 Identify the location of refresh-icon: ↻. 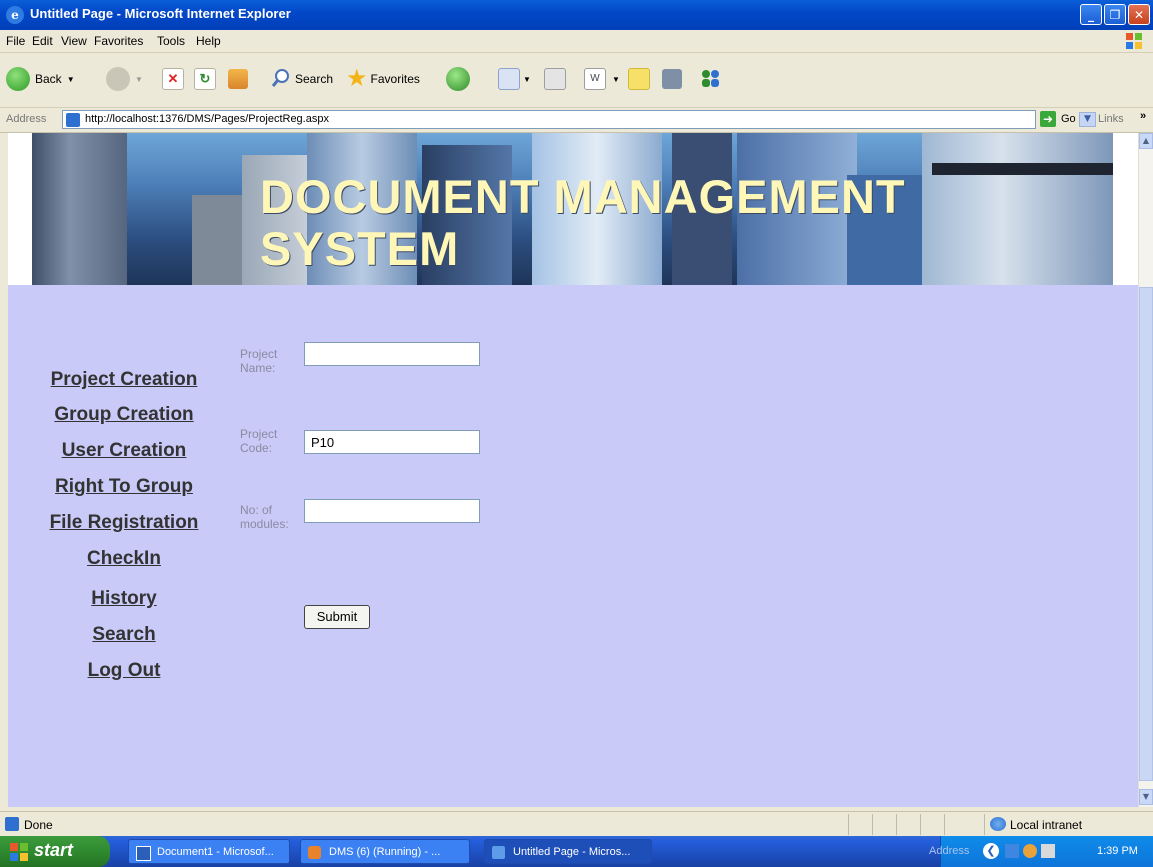
(205, 79).